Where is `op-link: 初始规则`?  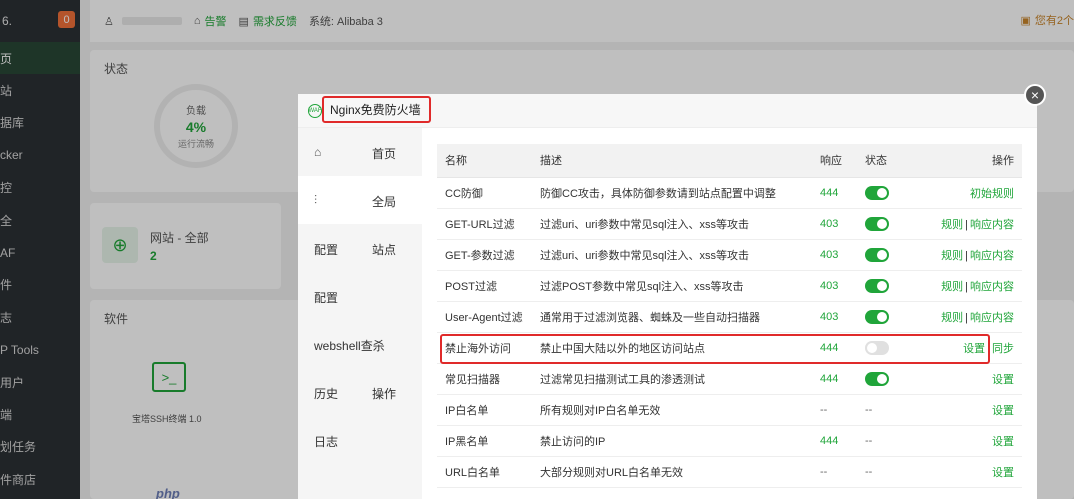 op-link: 初始规则 is located at coordinates (992, 194).